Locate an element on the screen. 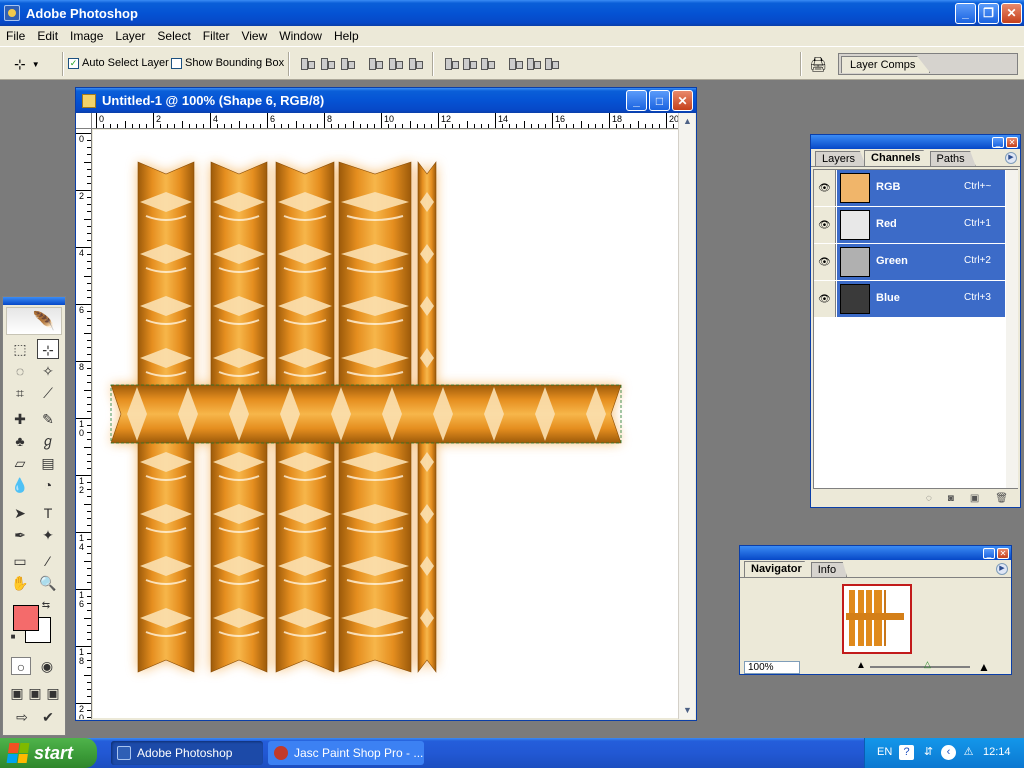 This screenshot has width=1024, height=768. channels-palette-title-bar: _ ✕ is located at coordinates (915, 142).